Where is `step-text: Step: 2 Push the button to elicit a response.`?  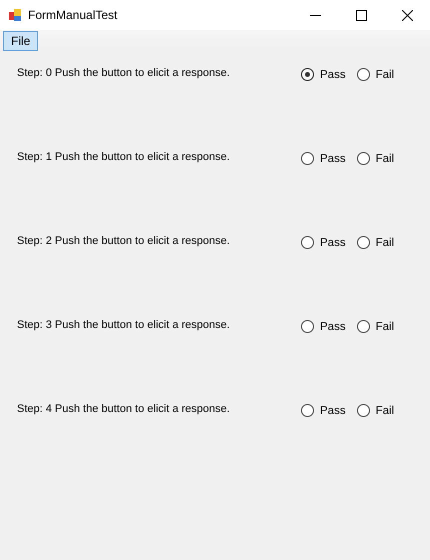 step-text: Step: 2 Push the button to elicit a response. is located at coordinates (124, 241).